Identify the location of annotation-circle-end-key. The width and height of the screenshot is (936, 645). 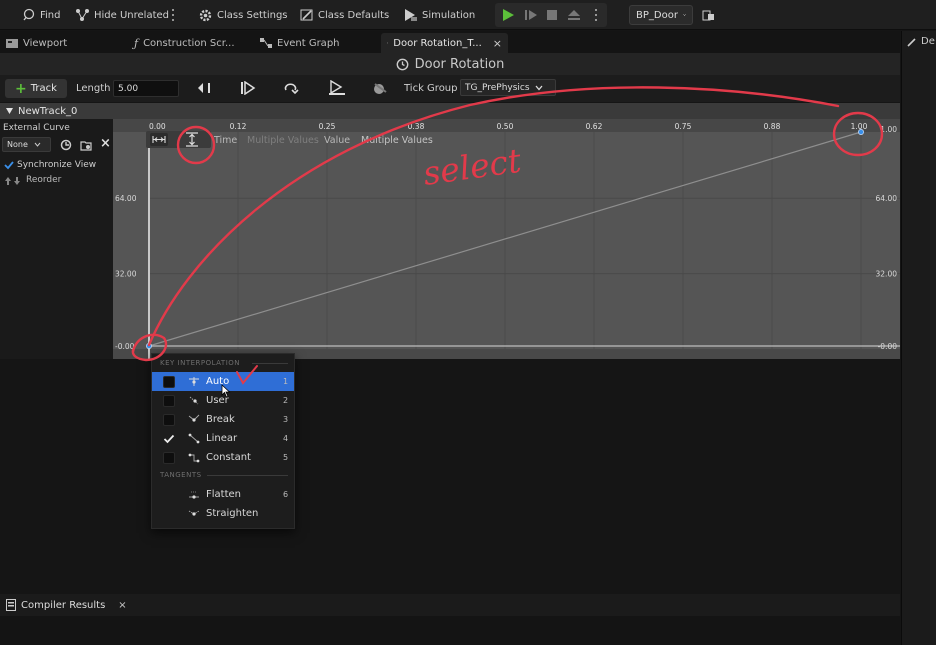
(858, 134).